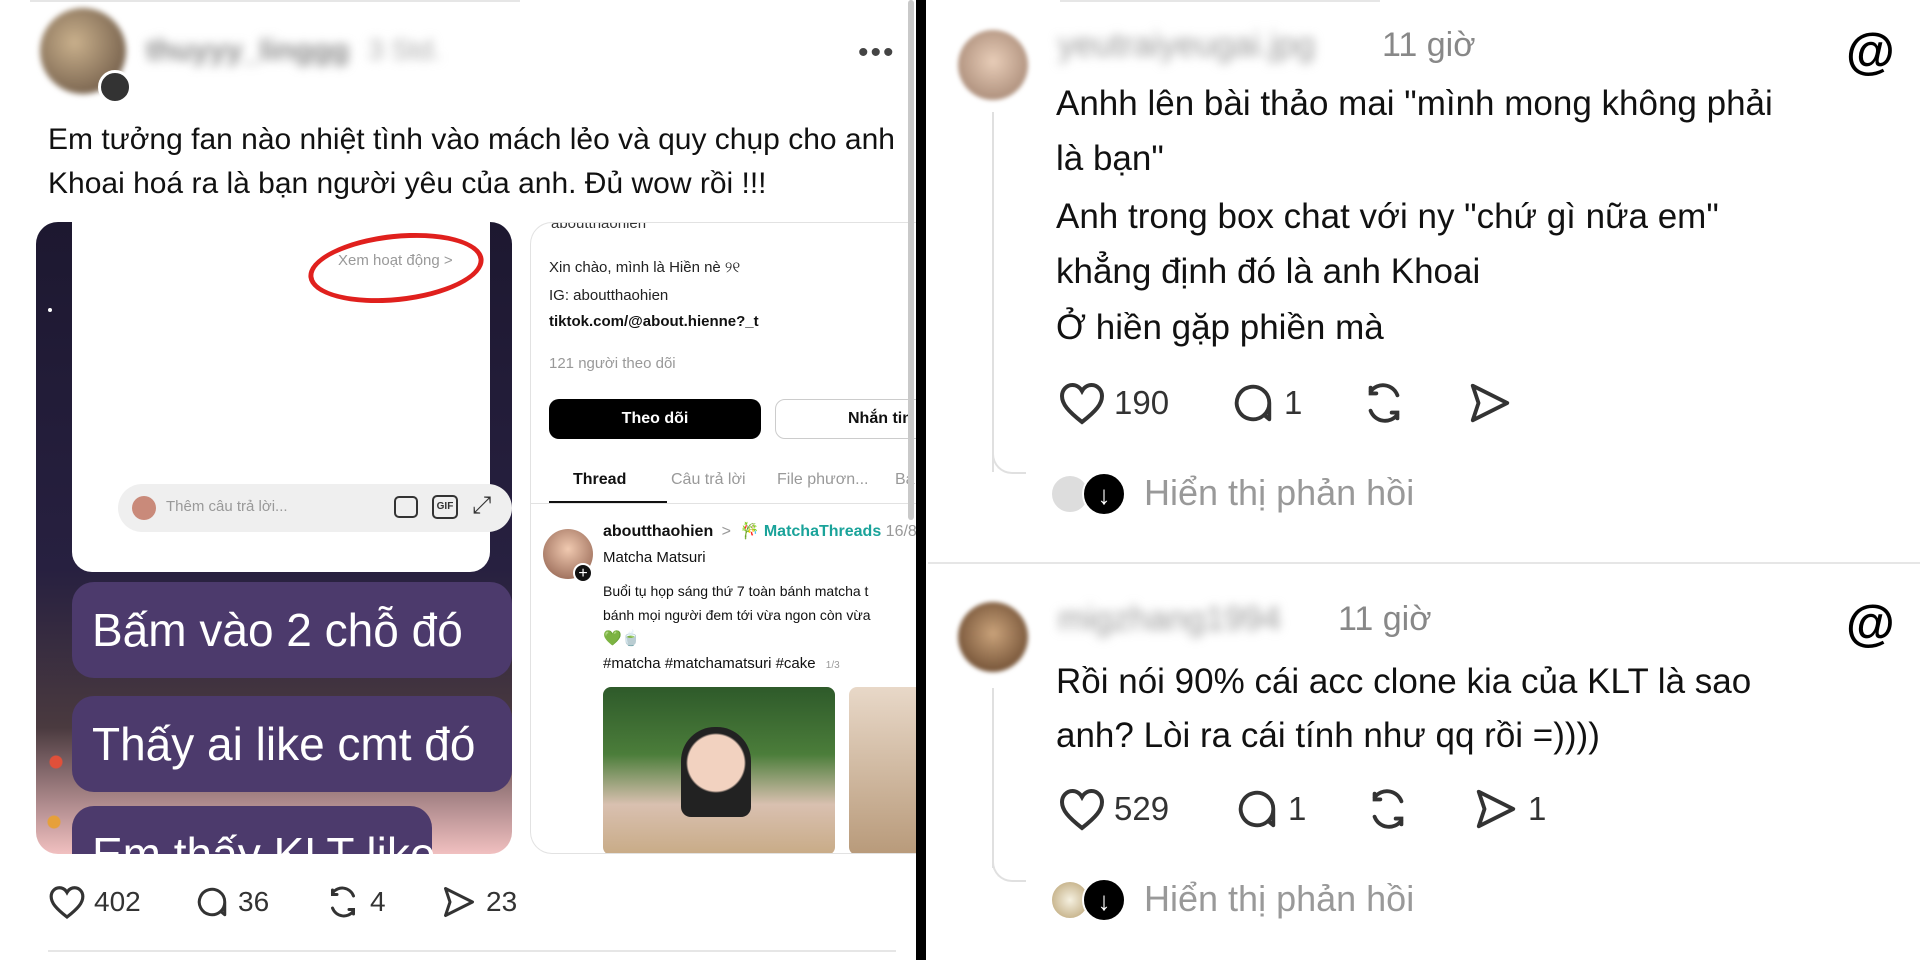 The width and height of the screenshot is (1920, 960). I want to click on comment2-share-count: 1, so click(1537, 808).